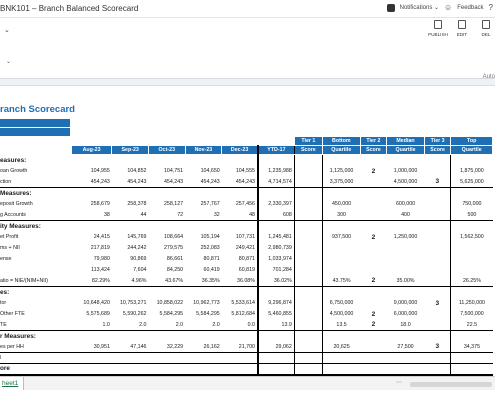 The width and height of the screenshot is (495, 400). Describe the element at coordinates (472, 171) in the screenshot. I see `top-quartile-cell: 1,875,000` at that location.